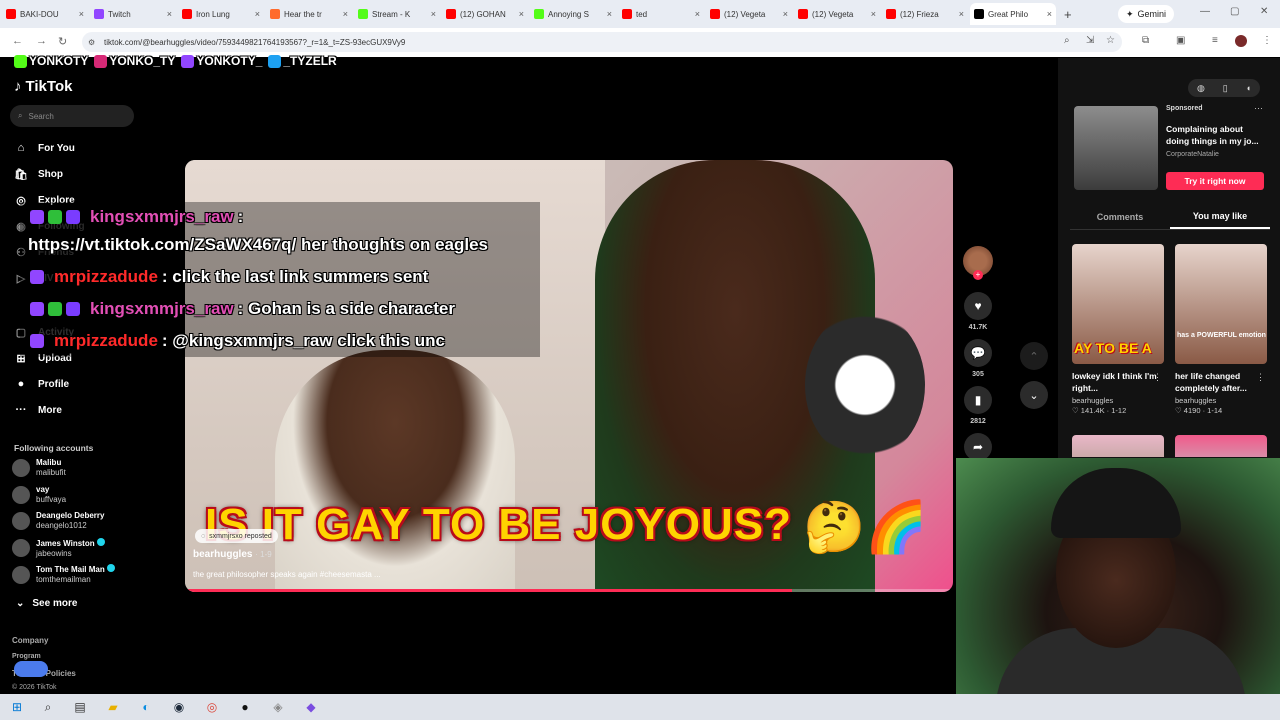 The width and height of the screenshot is (1280, 720). What do you see at coordinates (1225, 88) in the screenshot?
I see `mobile-icon: ▯` at bounding box center [1225, 88].